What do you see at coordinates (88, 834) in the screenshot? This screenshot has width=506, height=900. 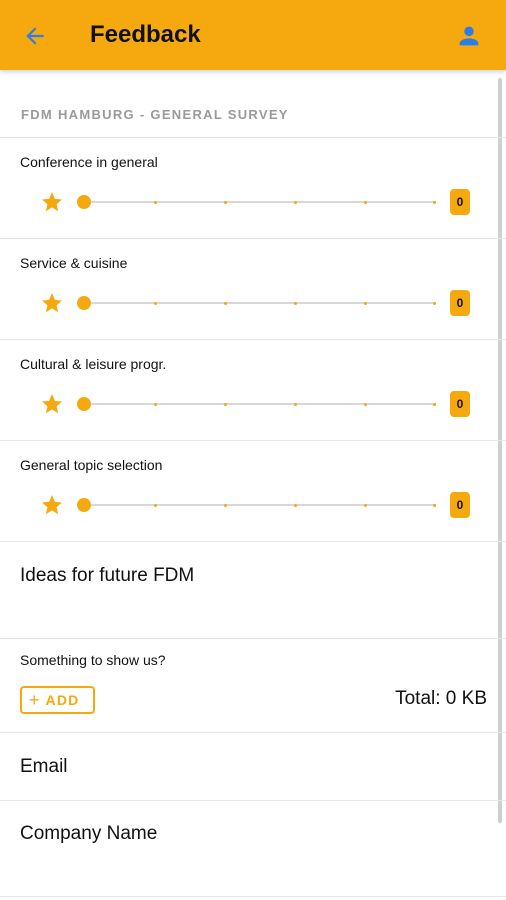 I see `company-name-field: Company Name` at bounding box center [88, 834].